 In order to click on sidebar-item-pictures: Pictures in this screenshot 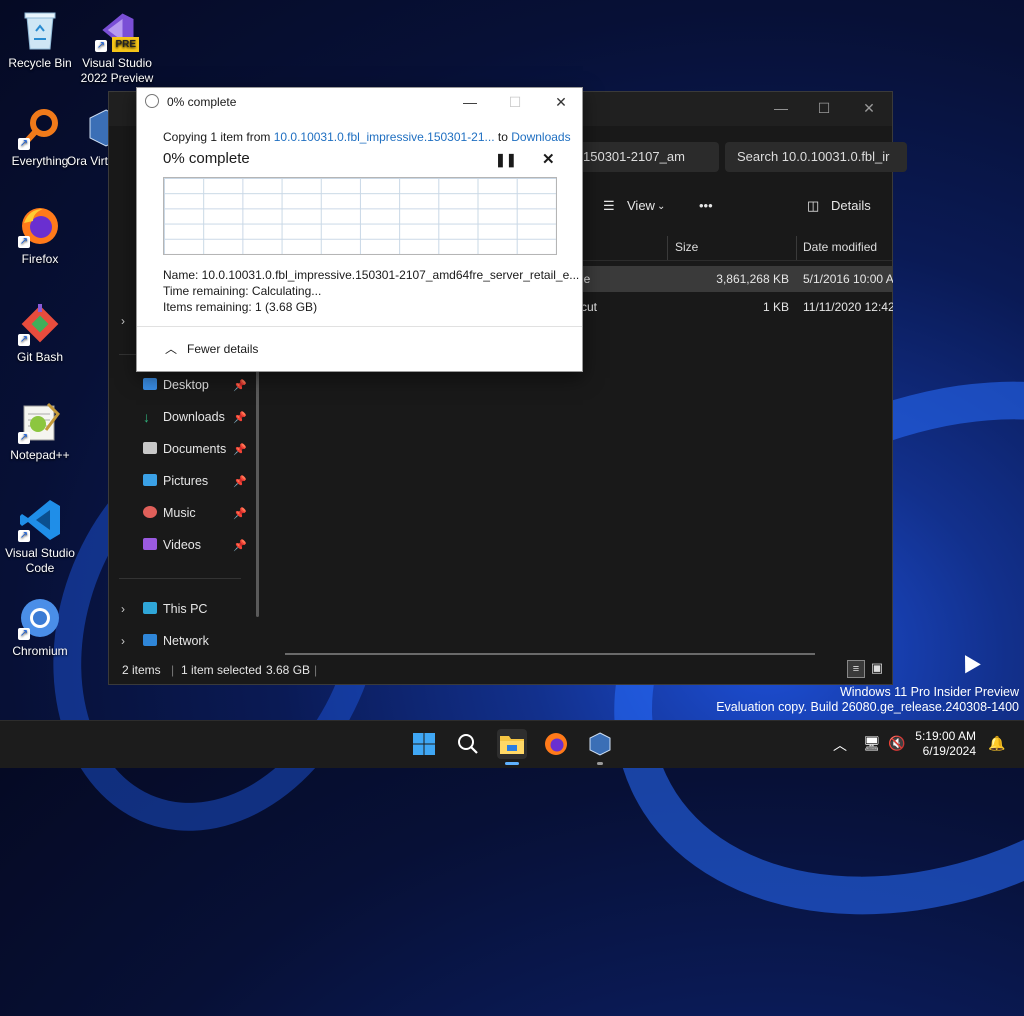, I will do `click(175, 481)`.